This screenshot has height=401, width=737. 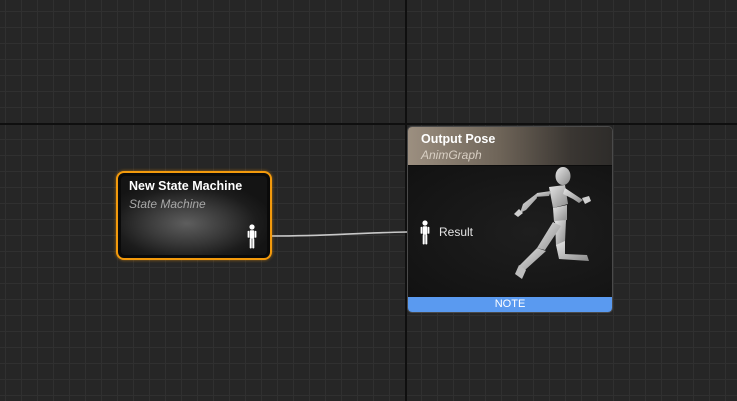 I want to click on result-pin-label: Result, so click(x=456, y=232).